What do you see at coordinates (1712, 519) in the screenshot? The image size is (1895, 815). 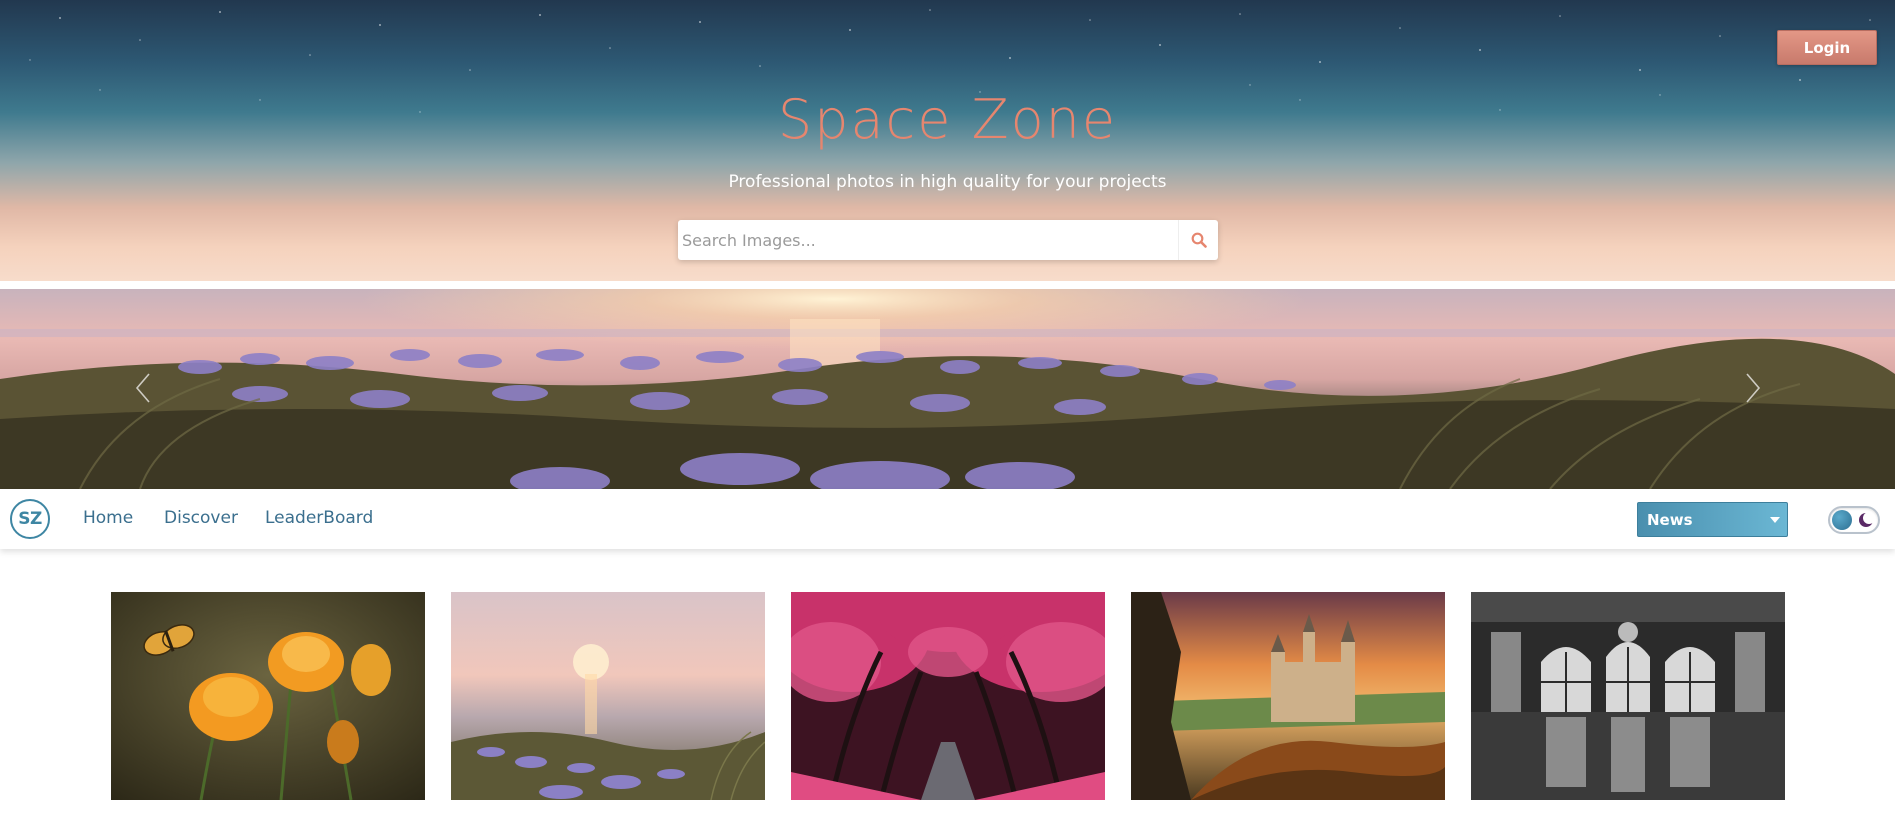 I see `category-select: News` at bounding box center [1712, 519].